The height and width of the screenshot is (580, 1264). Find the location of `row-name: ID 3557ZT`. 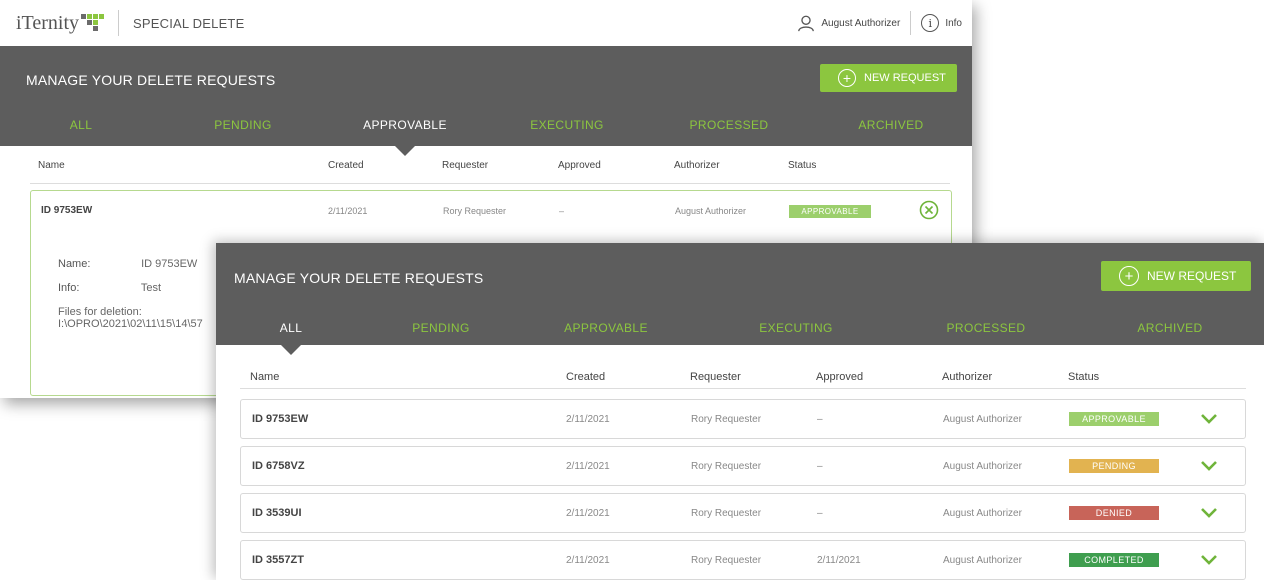

row-name: ID 3557ZT is located at coordinates (278, 560).